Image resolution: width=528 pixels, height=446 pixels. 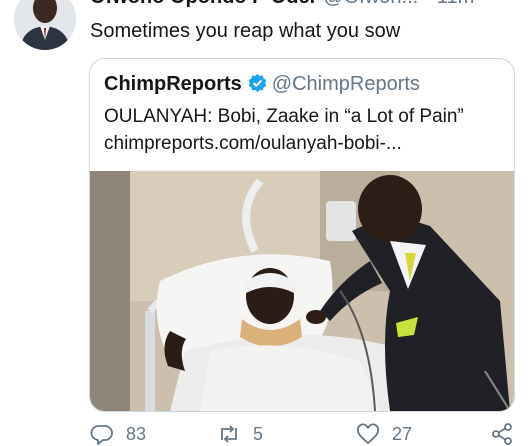 I want to click on chevron-down-icon, so click(x=504, y=2).